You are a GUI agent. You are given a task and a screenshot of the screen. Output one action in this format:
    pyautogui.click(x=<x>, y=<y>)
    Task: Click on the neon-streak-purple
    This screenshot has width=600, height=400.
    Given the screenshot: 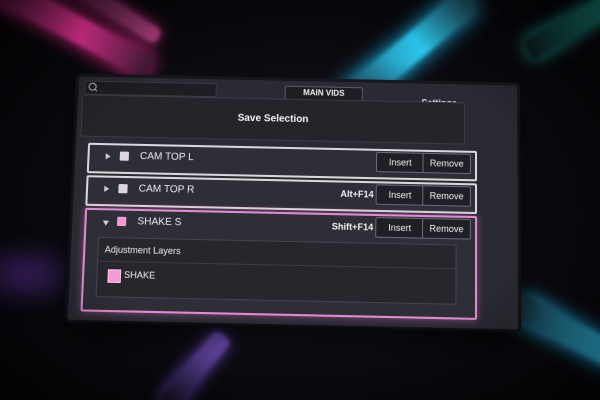 What is the action you would take?
    pyautogui.click(x=194, y=364)
    